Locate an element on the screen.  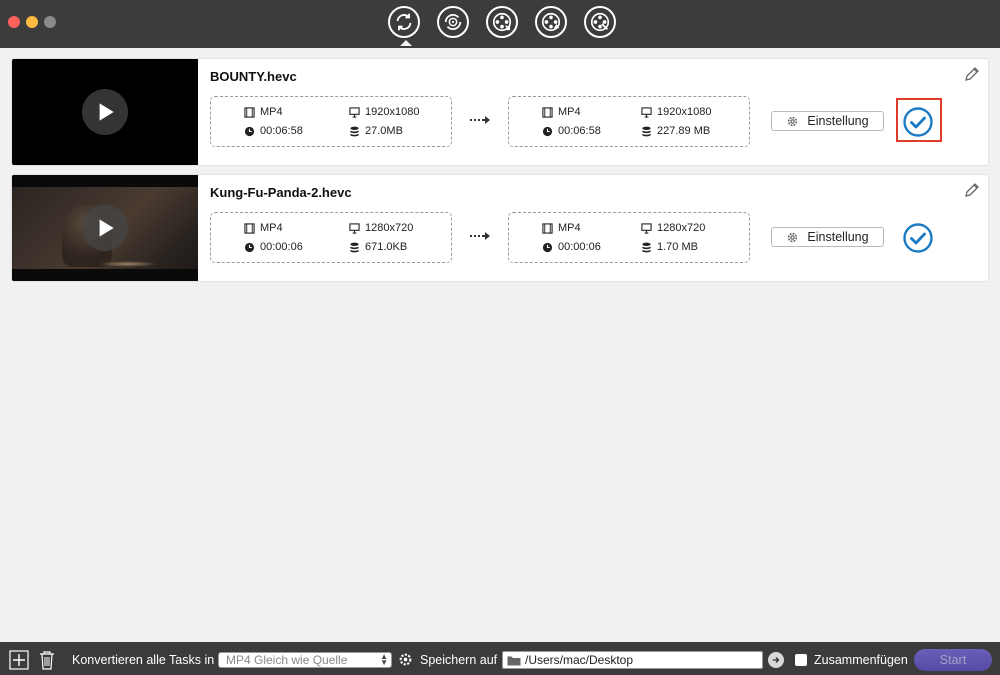
convert-tab is located at coordinates (404, 26).